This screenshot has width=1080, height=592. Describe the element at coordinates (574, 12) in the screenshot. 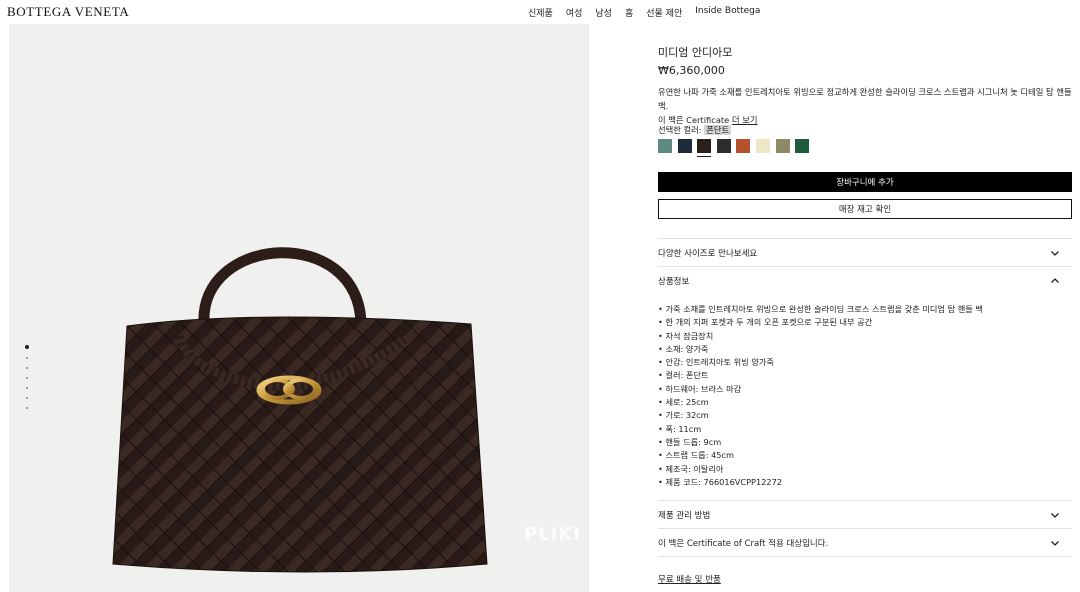

I see `nav-women: 여성` at that location.